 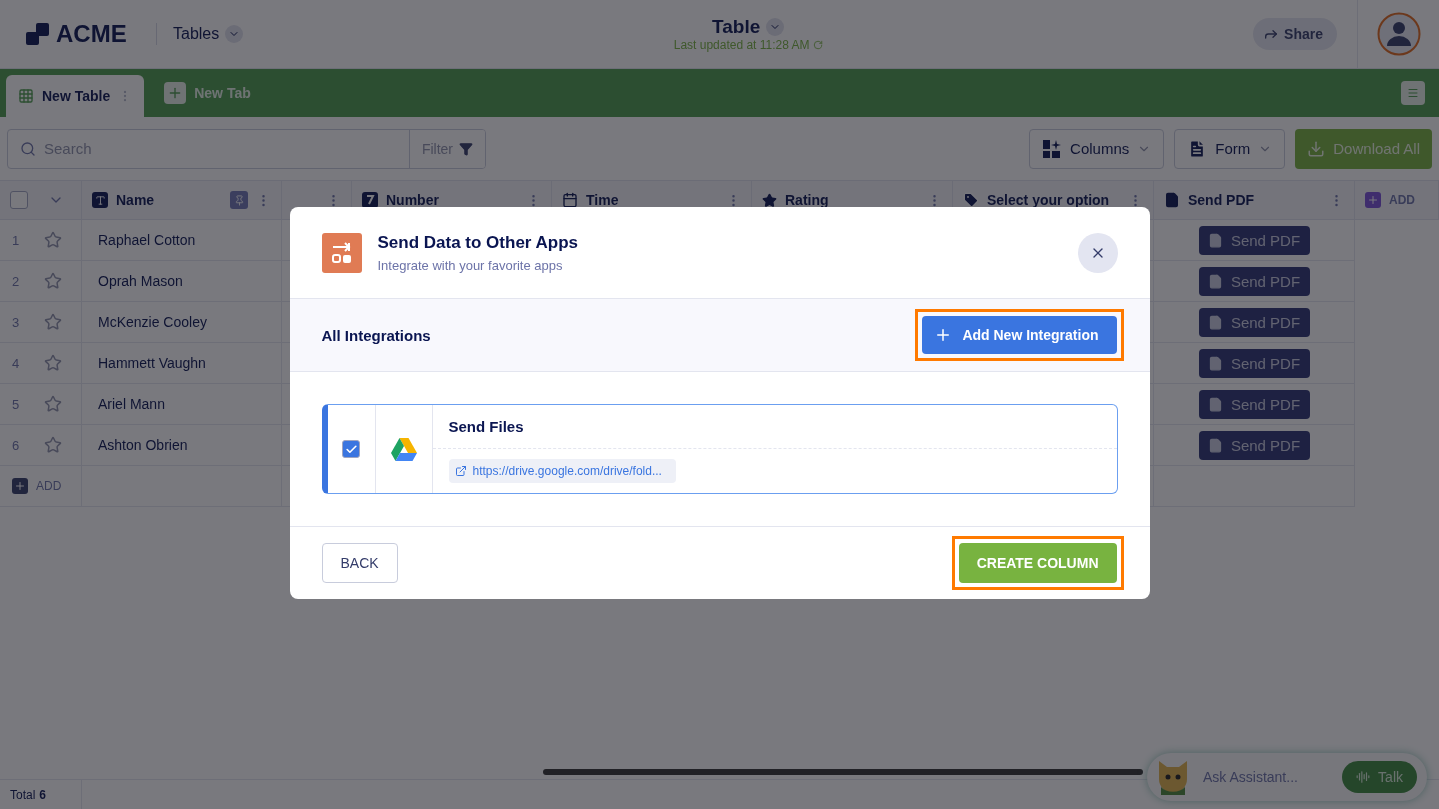 What do you see at coordinates (16, 363) in the screenshot?
I see `row-number: 4` at bounding box center [16, 363].